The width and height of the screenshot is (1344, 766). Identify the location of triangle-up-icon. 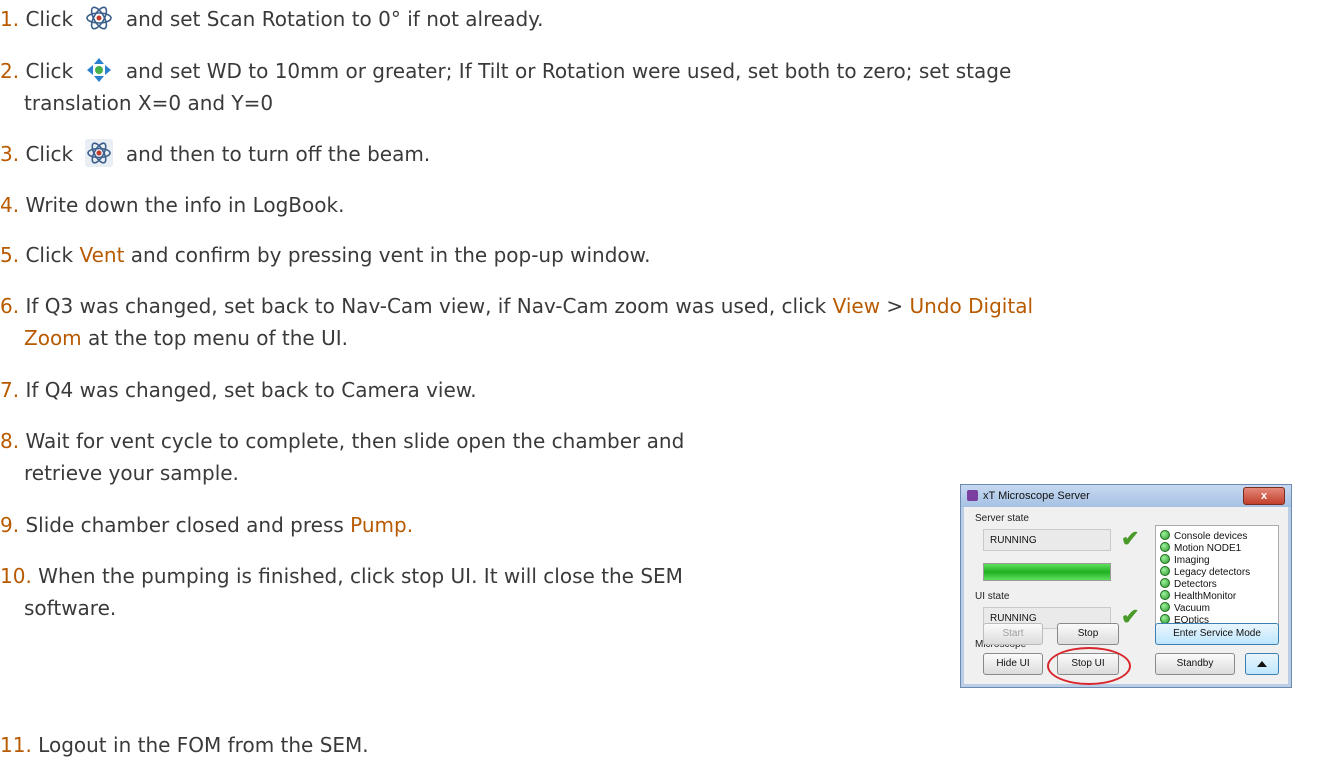
(1262, 664).